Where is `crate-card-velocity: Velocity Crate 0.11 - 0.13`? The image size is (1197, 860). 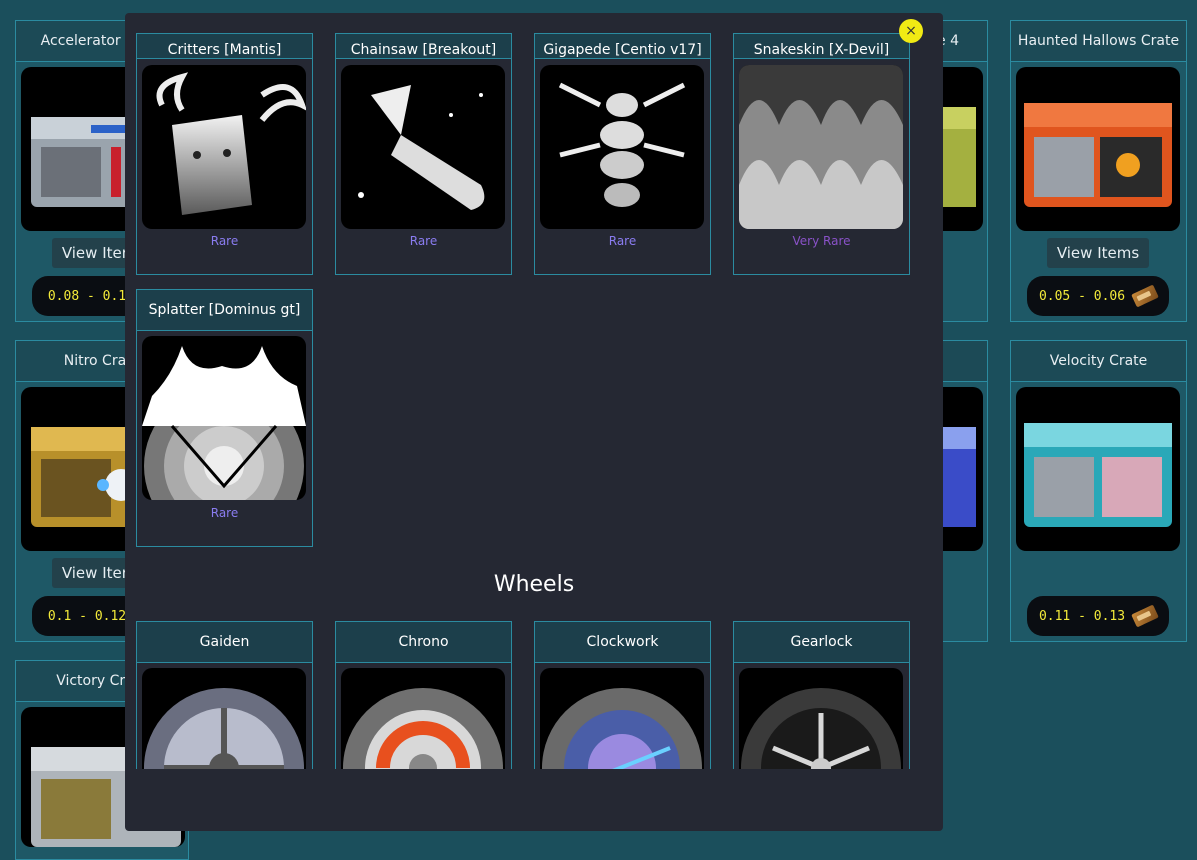 crate-card-velocity: Velocity Crate 0.11 - 0.13 is located at coordinates (1098, 491).